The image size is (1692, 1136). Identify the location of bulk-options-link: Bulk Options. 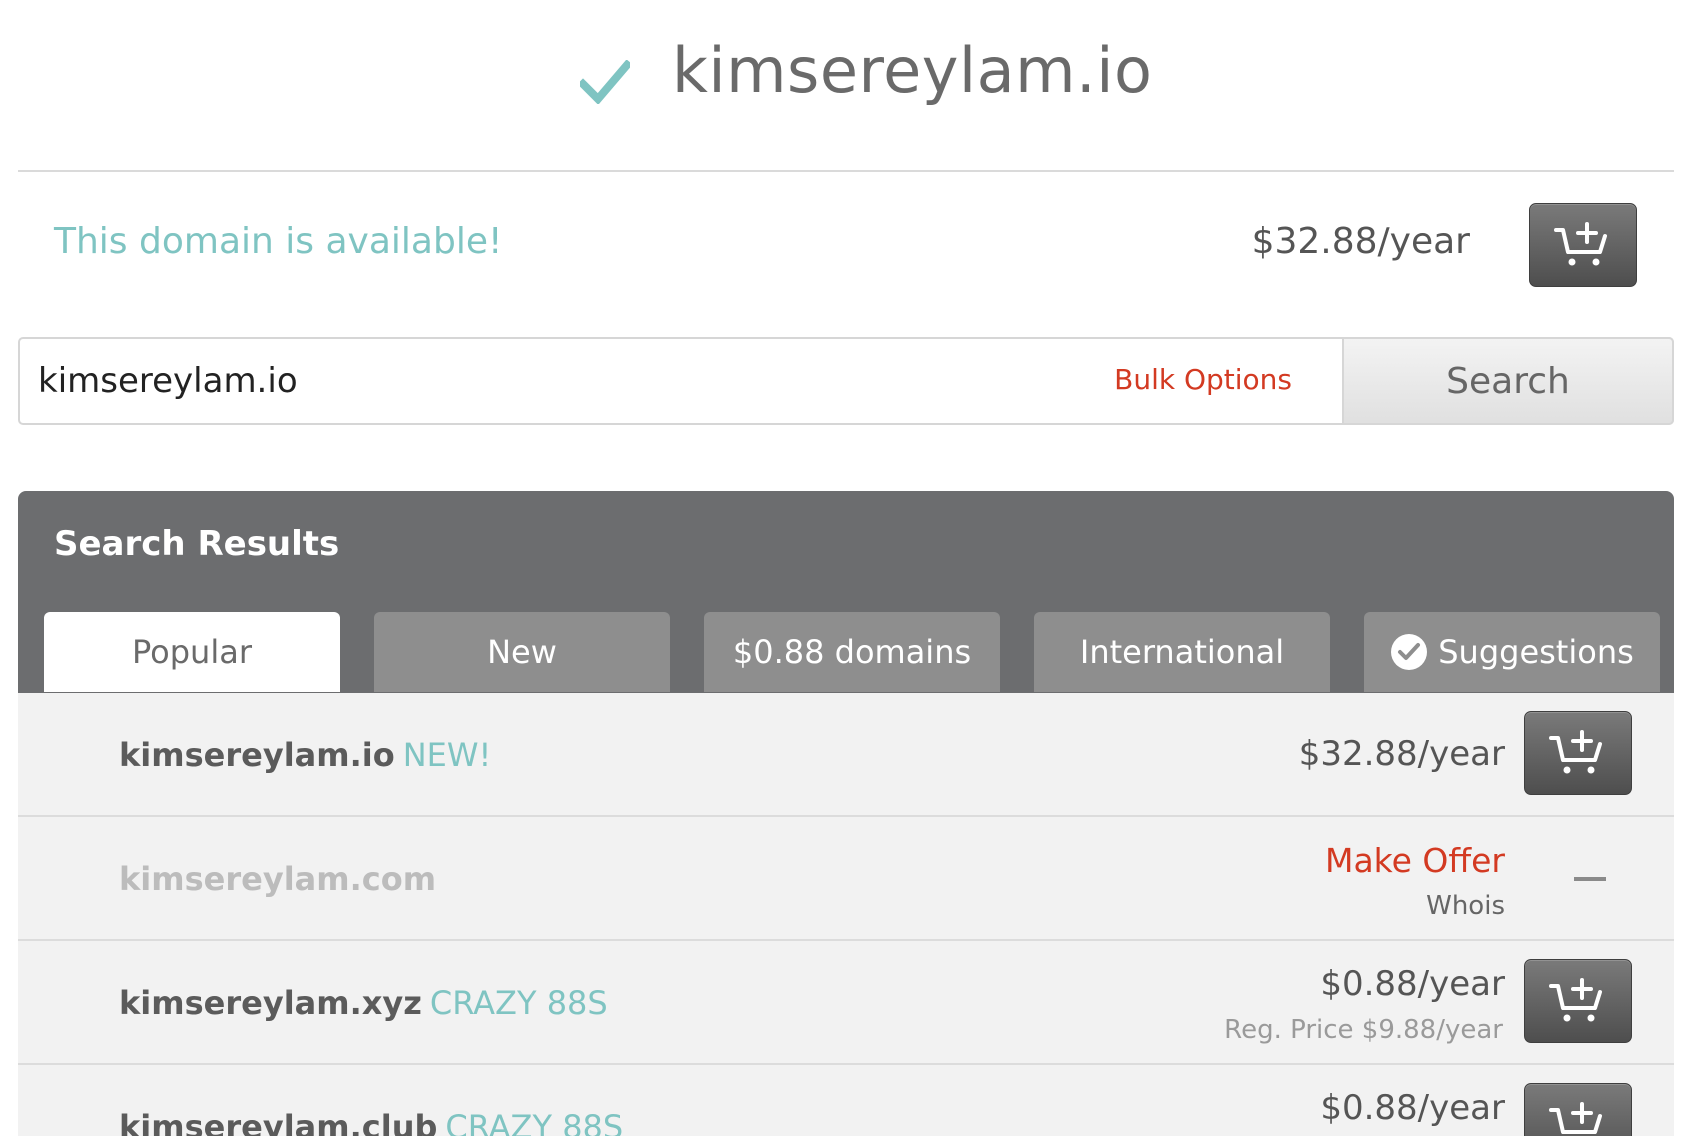
(1203, 379).